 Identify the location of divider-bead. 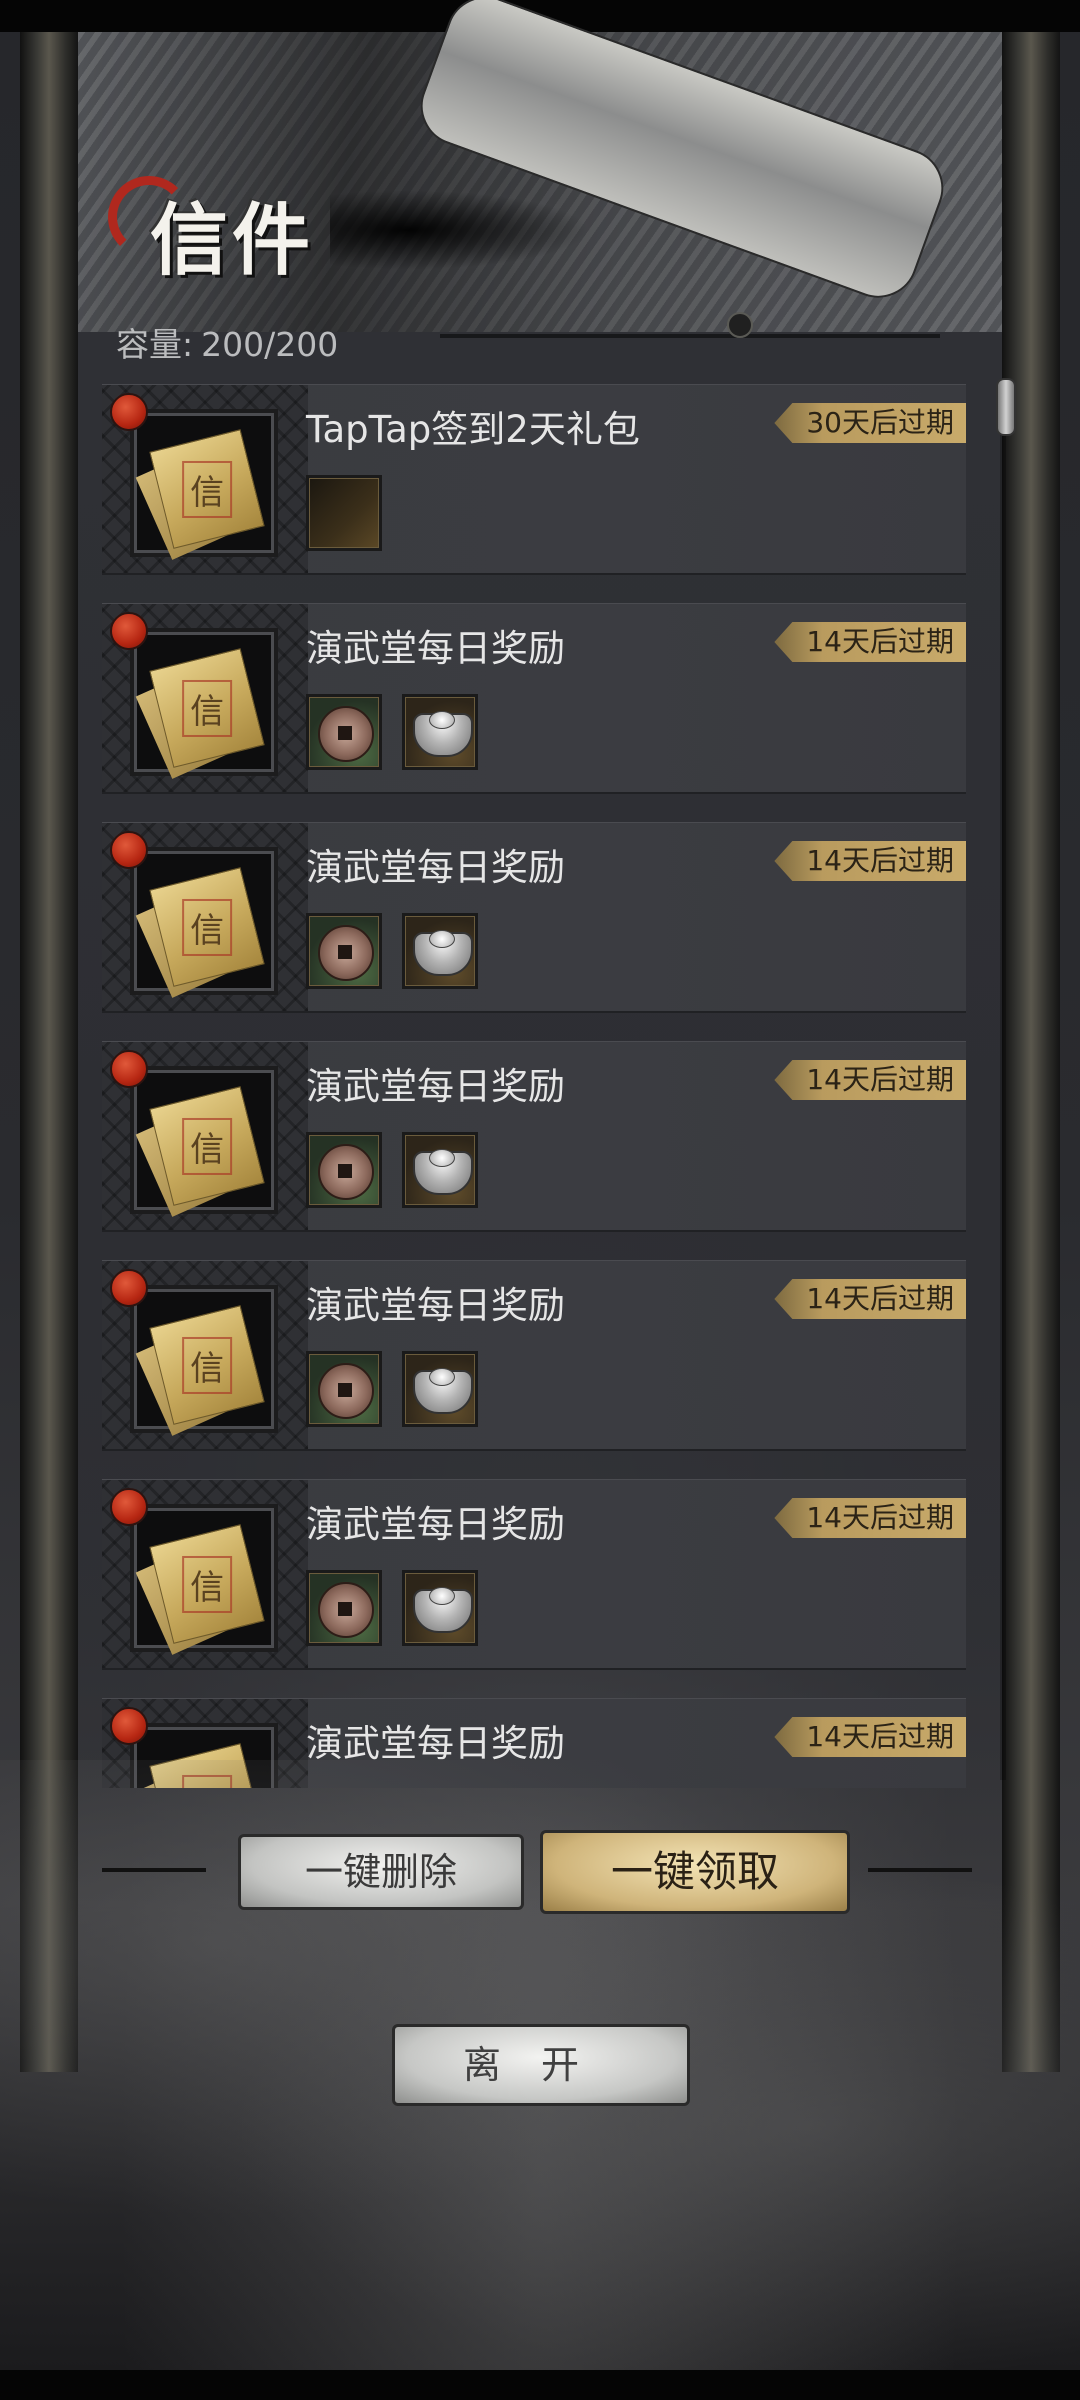
(740, 325).